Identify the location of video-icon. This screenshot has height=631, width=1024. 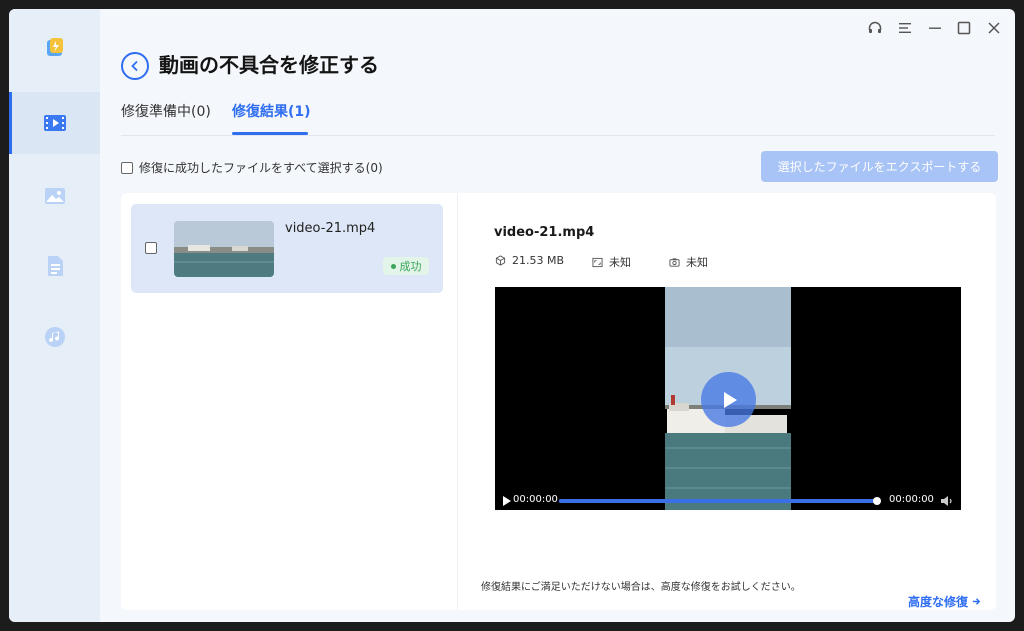
(54, 123).